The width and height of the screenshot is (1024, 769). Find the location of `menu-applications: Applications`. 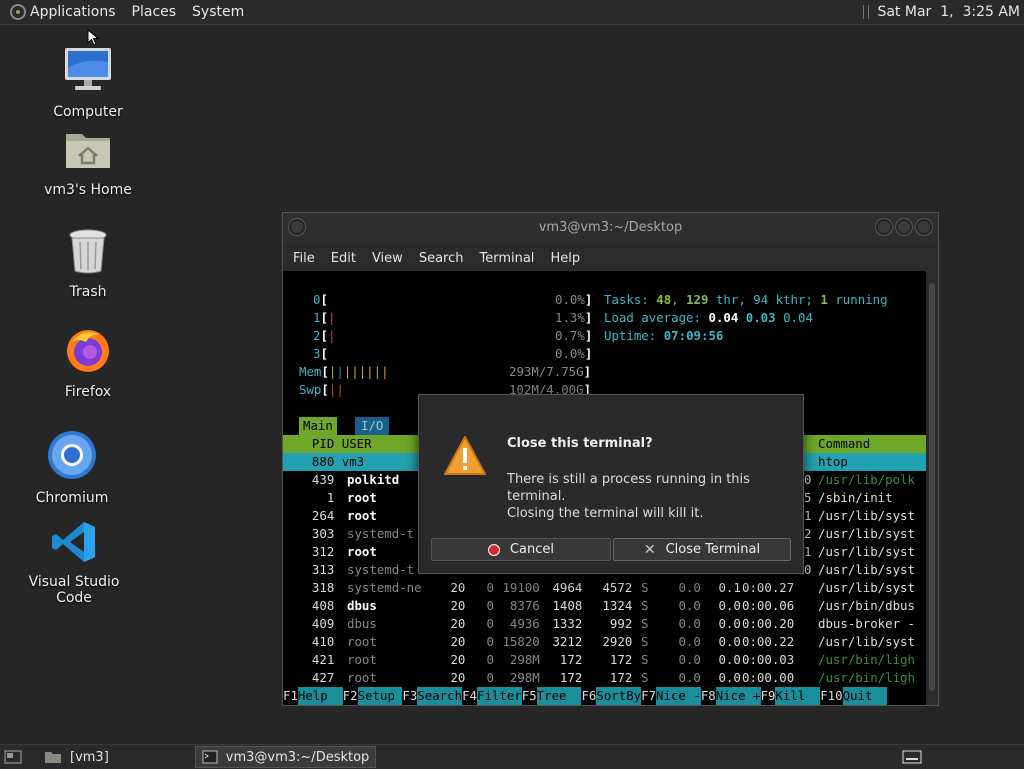

menu-applications: Applications is located at coordinates (75, 12).